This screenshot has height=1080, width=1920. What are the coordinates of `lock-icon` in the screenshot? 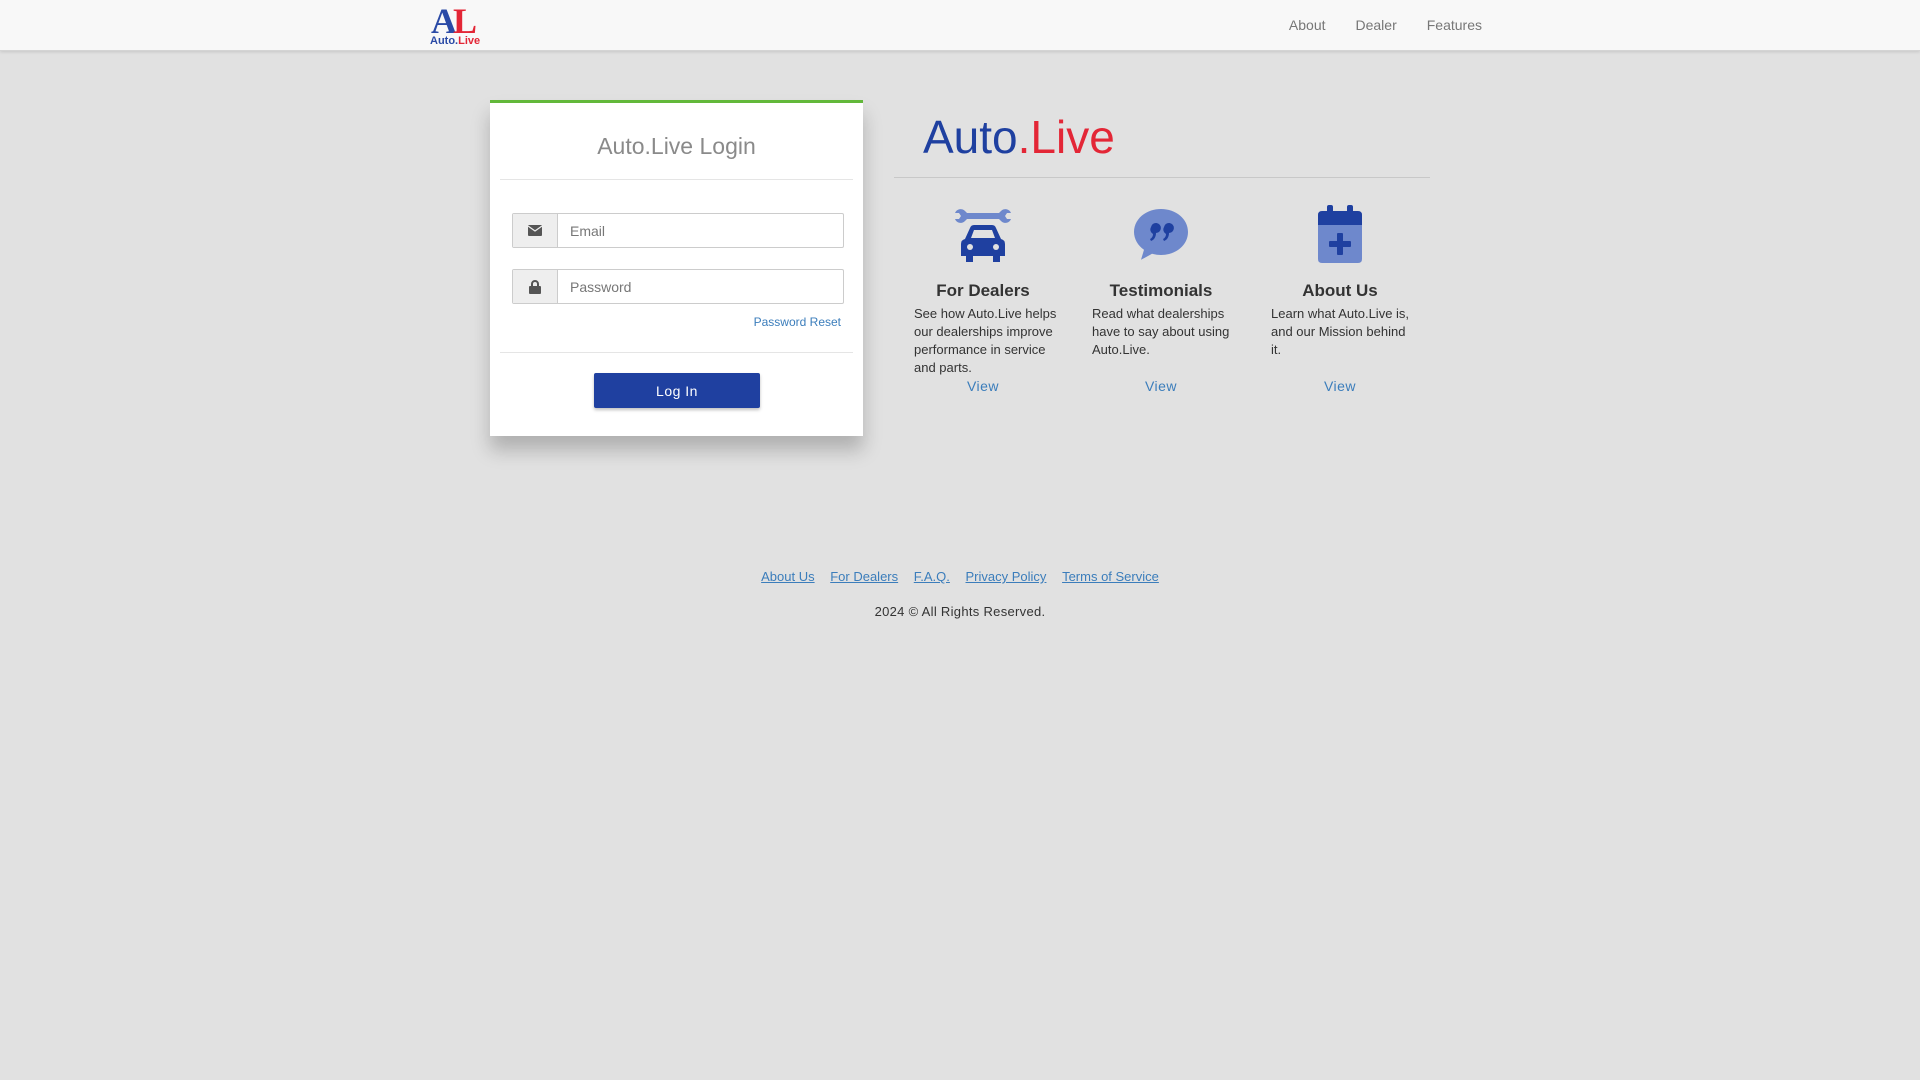 It's located at (535, 286).